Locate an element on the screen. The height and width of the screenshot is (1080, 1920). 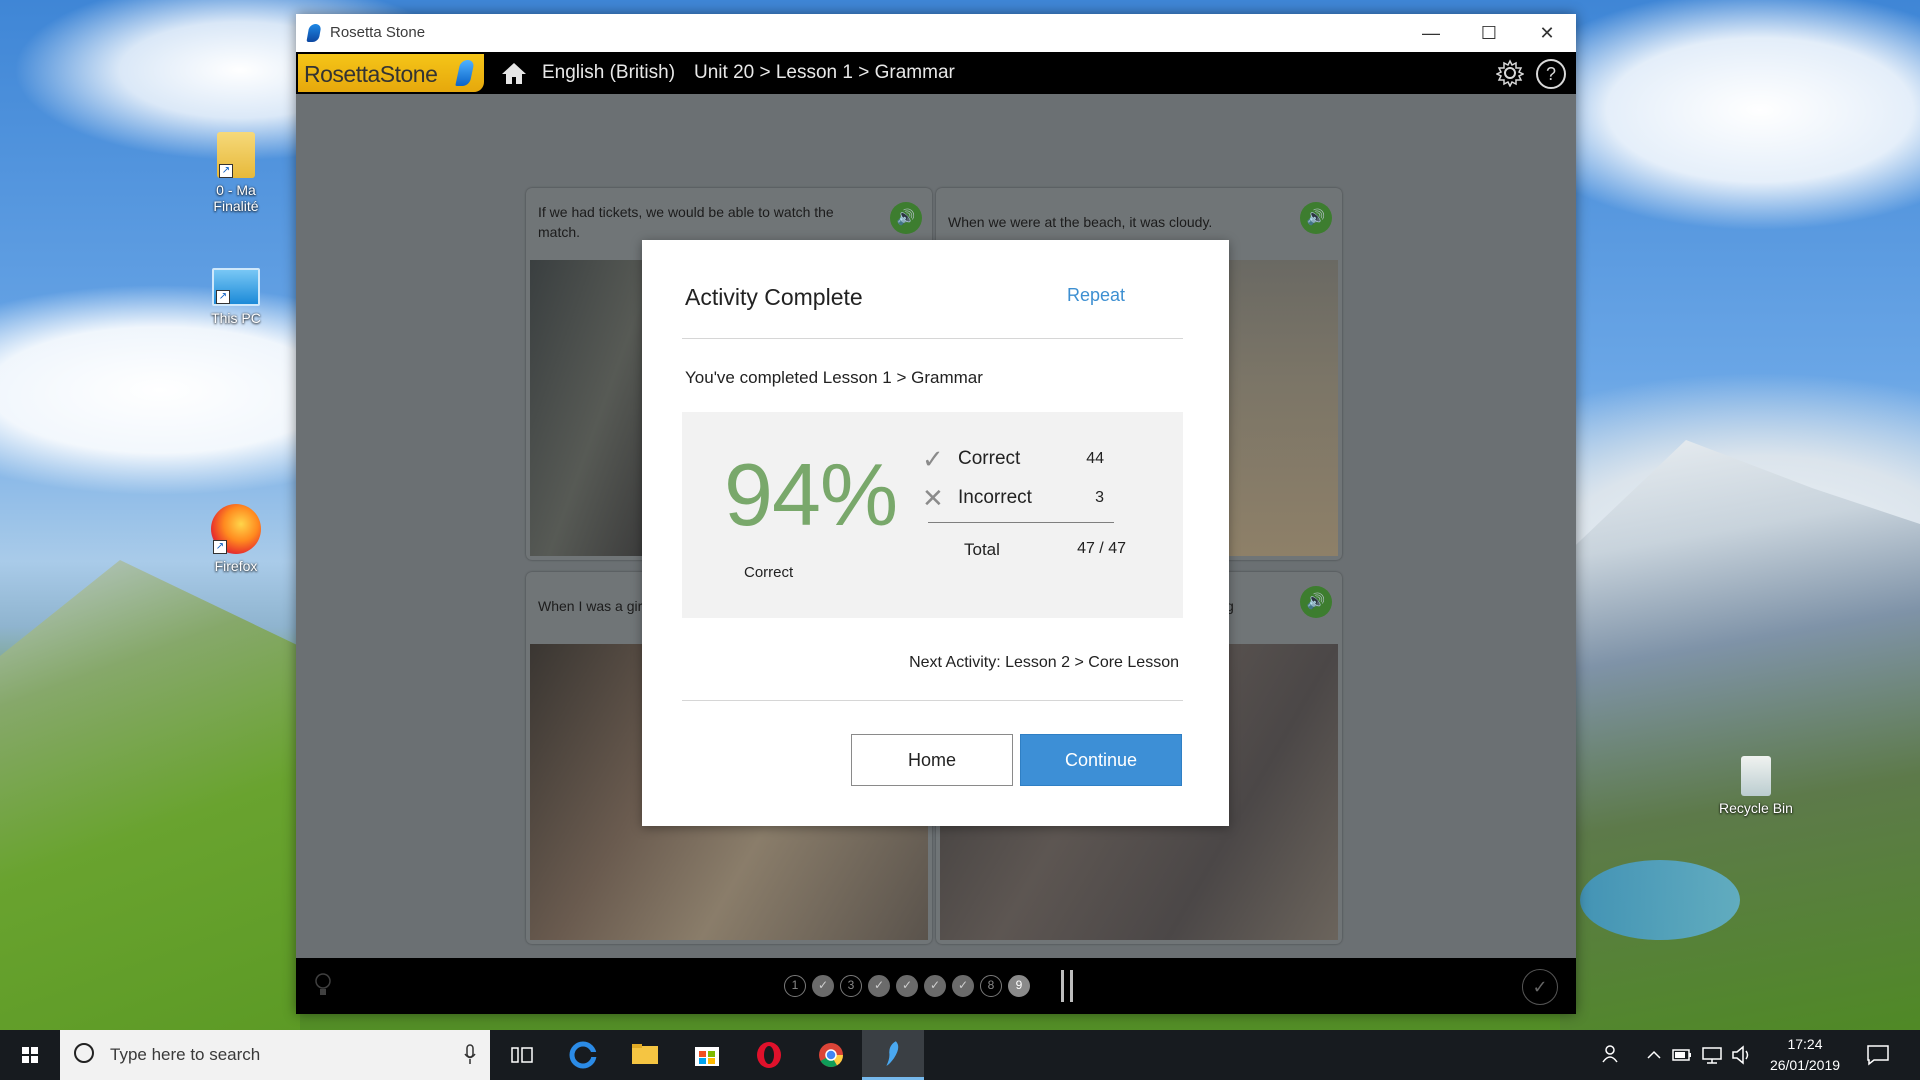
people-icon is located at coordinates (1612, 1055).